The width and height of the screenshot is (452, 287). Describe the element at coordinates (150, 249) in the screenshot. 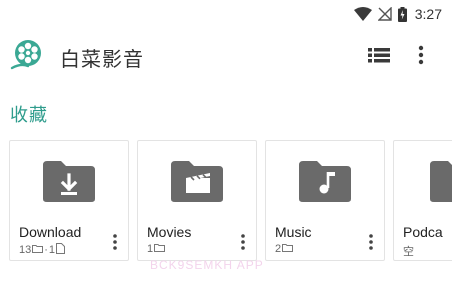

I see `folder-count: 1` at that location.